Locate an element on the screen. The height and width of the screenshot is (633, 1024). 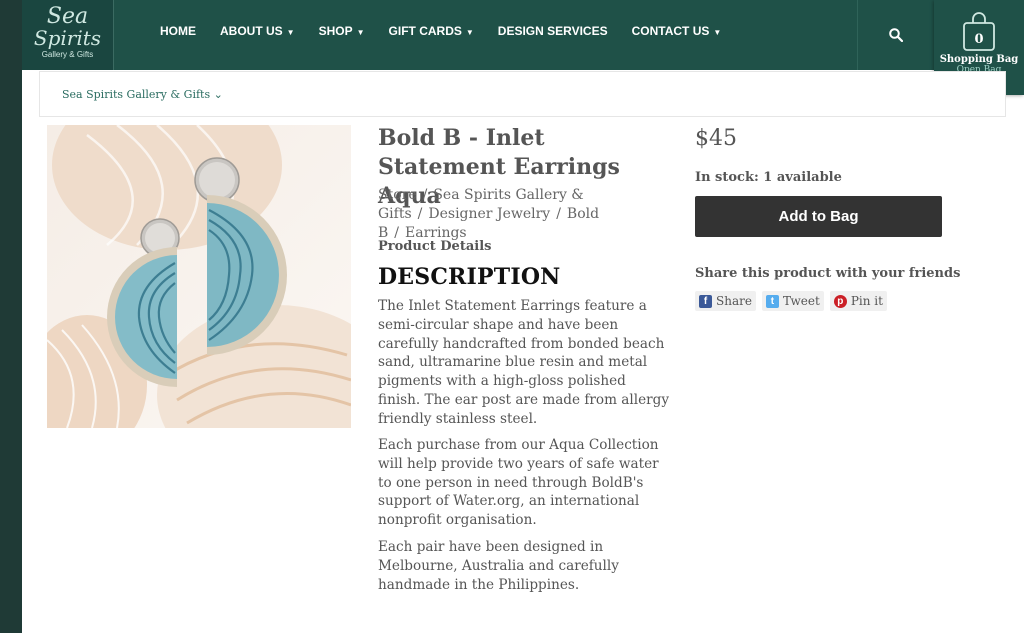
description-heading: DESCRIPTION is located at coordinates (469, 277).